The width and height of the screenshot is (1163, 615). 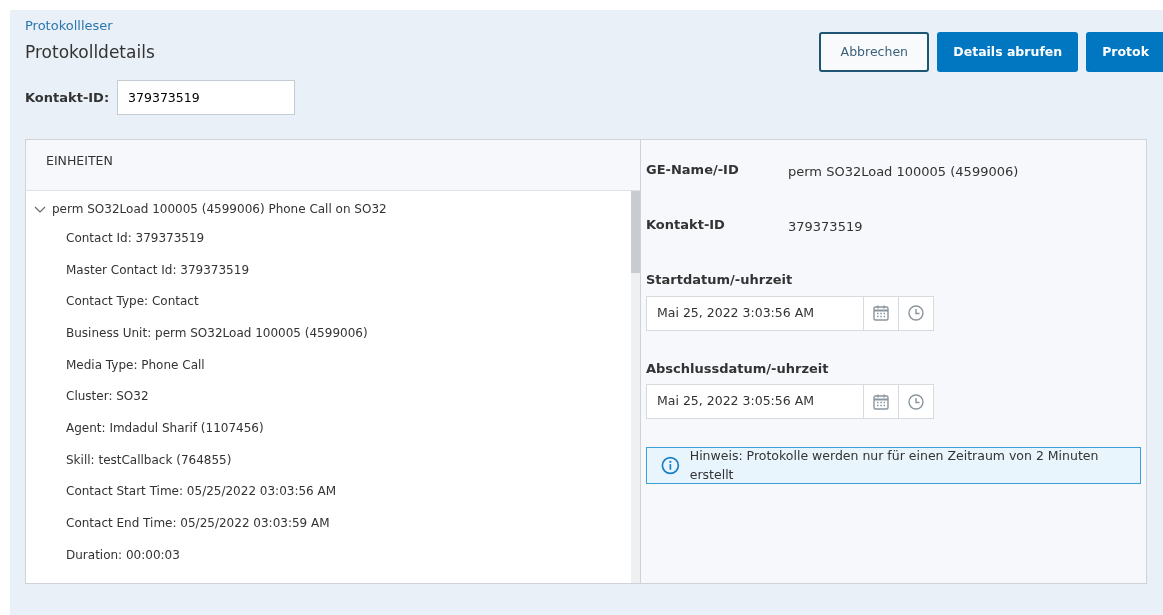 What do you see at coordinates (198, 523) in the screenshot?
I see `tree-item: Contact End Time: 05/25/2022 03:03:59 AM` at bounding box center [198, 523].